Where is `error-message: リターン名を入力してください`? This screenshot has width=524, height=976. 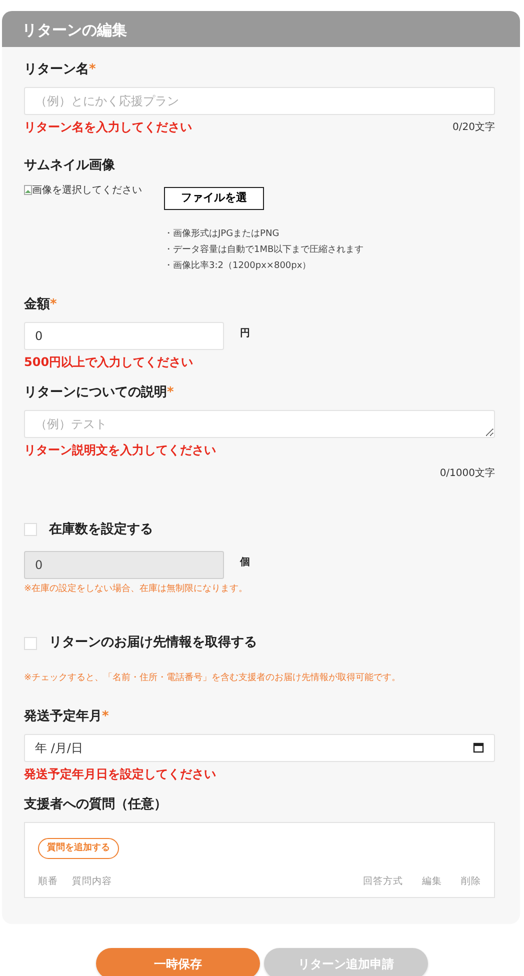
error-message: リターン名を入力してください is located at coordinates (108, 127).